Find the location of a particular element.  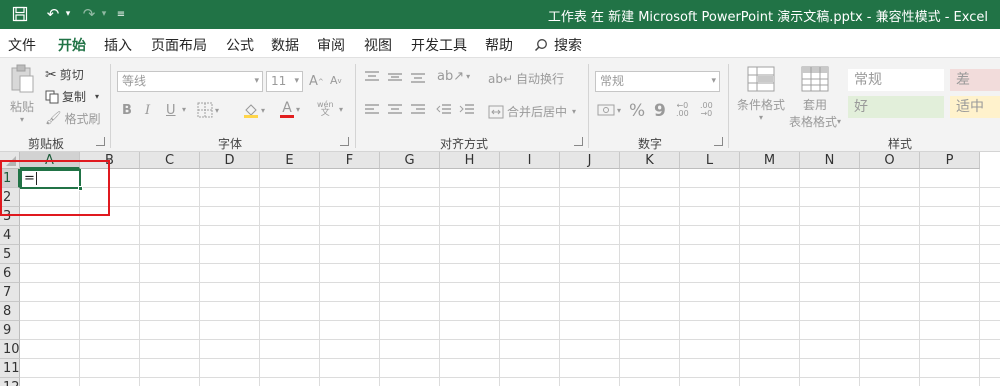

column-gridline is located at coordinates (499, 277).